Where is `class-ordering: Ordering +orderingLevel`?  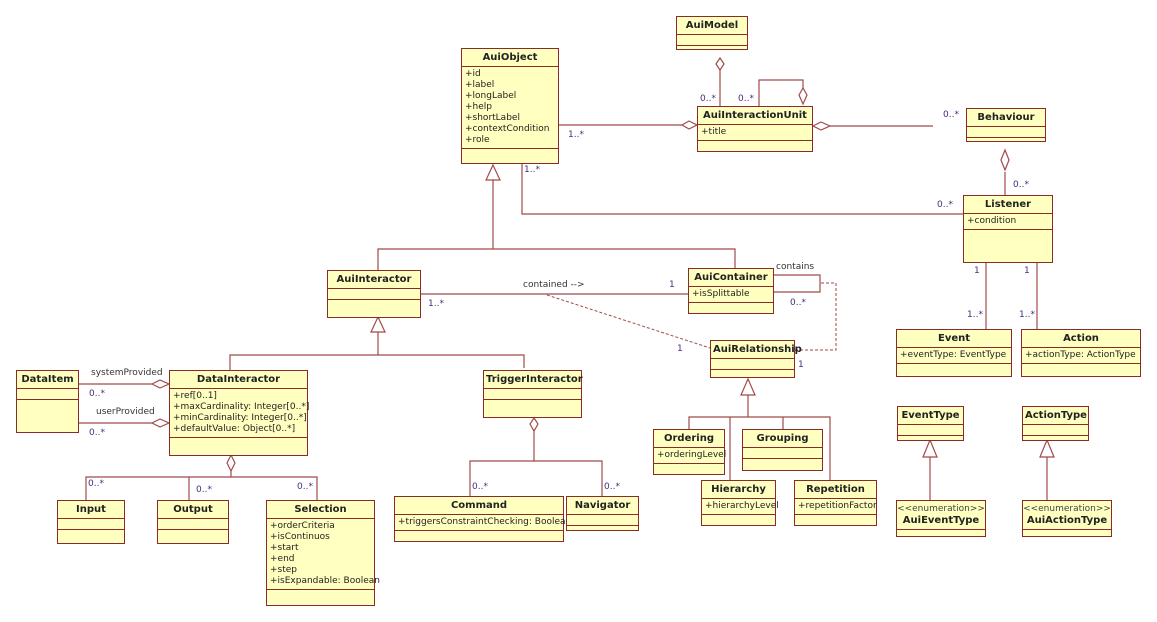 class-ordering: Ordering +orderingLevel is located at coordinates (689, 452).